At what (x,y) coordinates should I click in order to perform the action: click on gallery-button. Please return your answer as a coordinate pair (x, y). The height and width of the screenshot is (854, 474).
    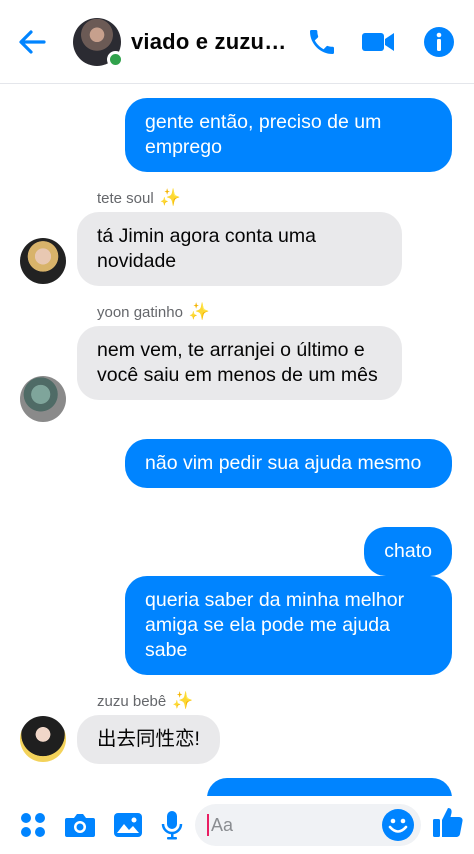
    Looking at the image, I should click on (128, 825).